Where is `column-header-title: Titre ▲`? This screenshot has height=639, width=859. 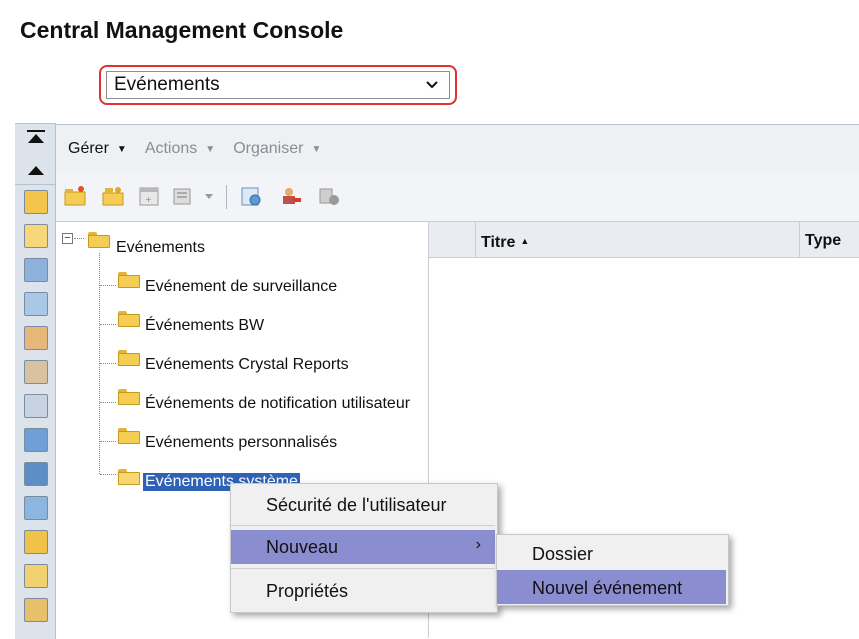
column-header-title: Titre ▲ is located at coordinates (505, 243).